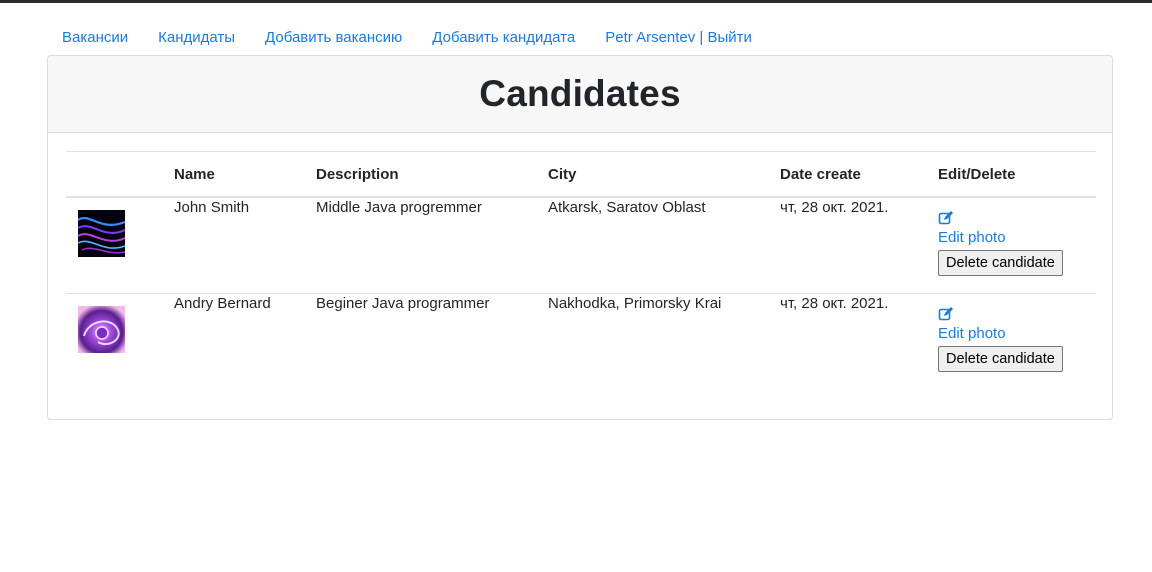 Image resolution: width=1152 pixels, height=572 pixels. What do you see at coordinates (420, 174) in the screenshot?
I see `header-description: Description` at bounding box center [420, 174].